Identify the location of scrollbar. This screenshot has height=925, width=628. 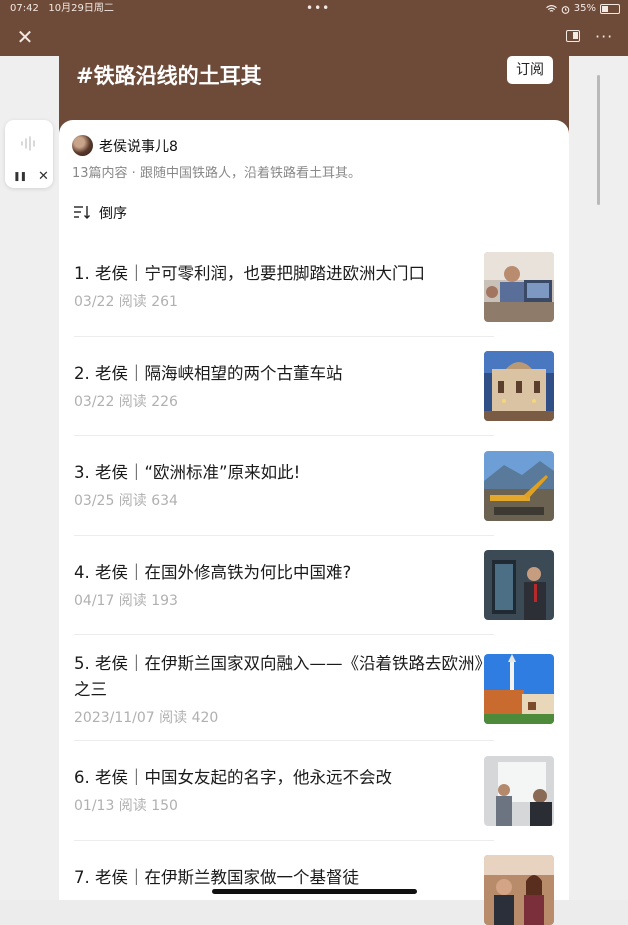
(598, 140).